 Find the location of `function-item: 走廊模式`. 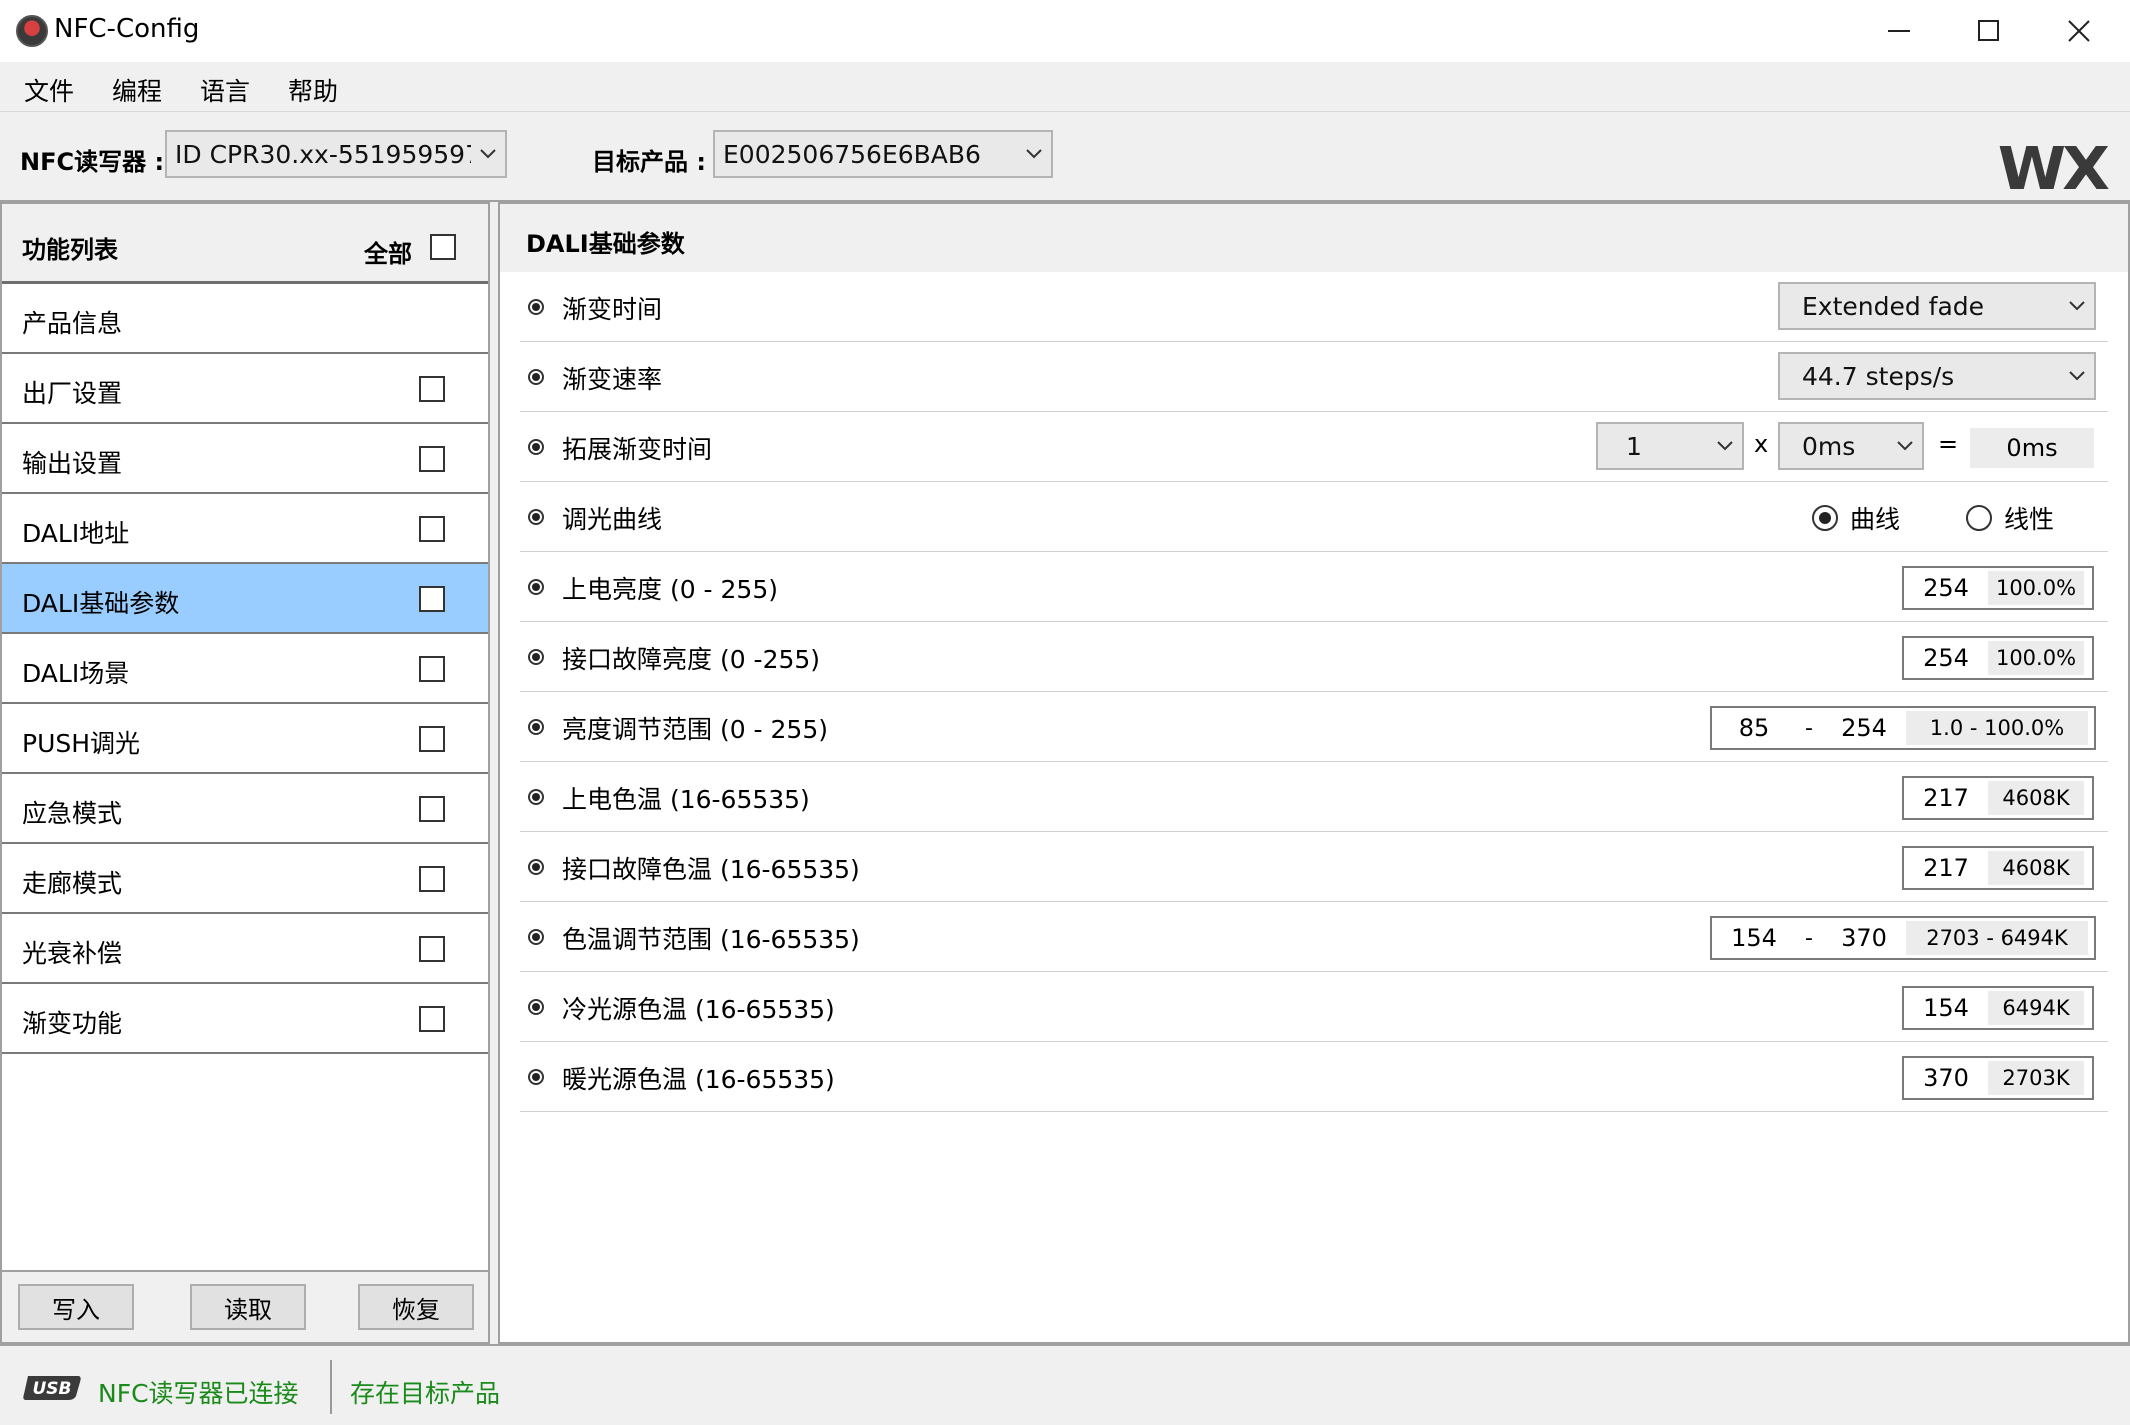

function-item: 走廊模式 is located at coordinates (245, 879).